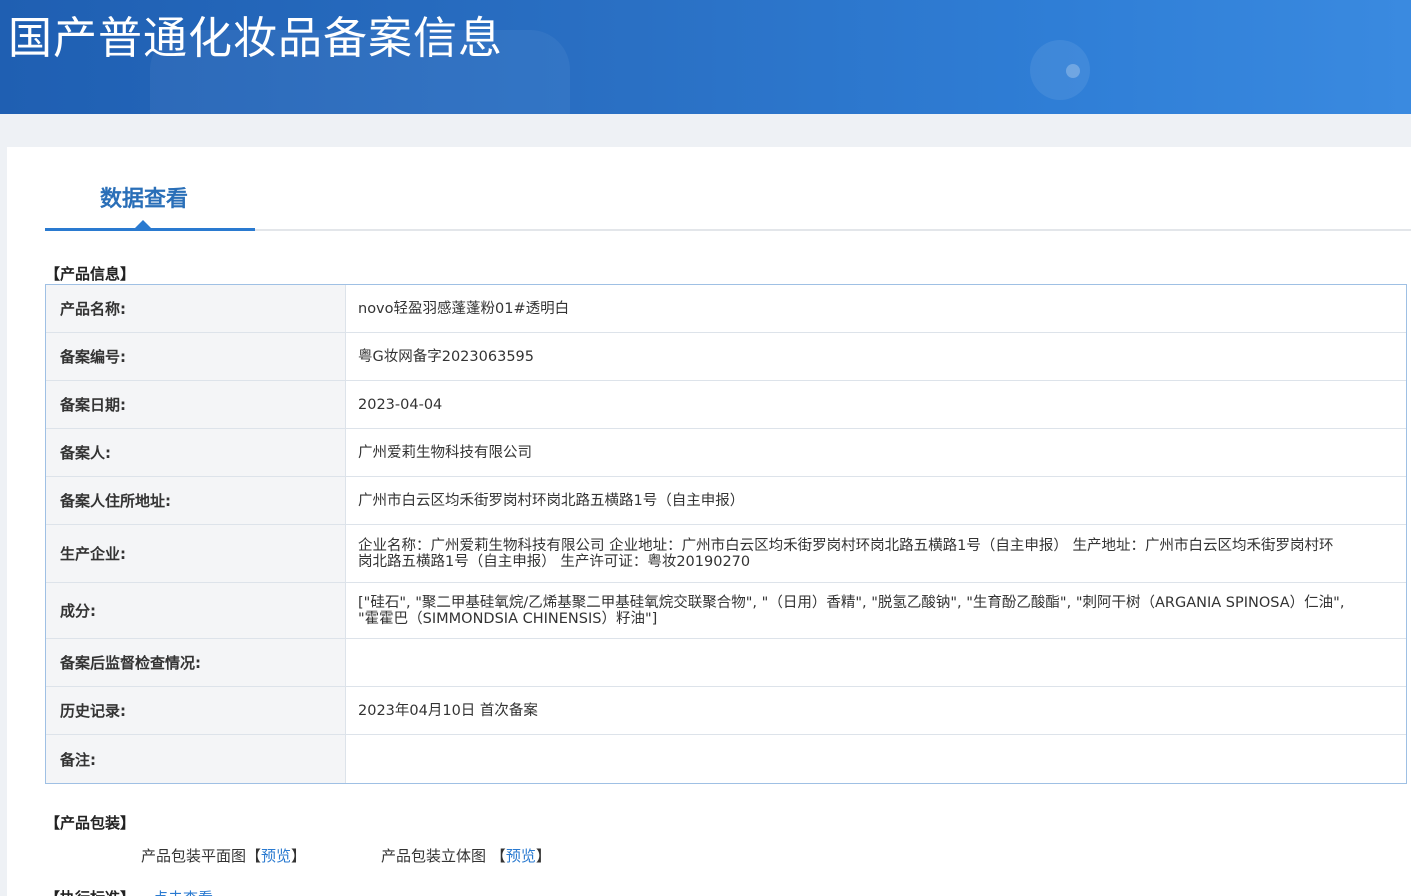 The height and width of the screenshot is (896, 1411). Describe the element at coordinates (726, 309) in the screenshot. I see `table-row: 产品名称: novo轻盈羽感蓬蓬粉01#透明白` at that location.